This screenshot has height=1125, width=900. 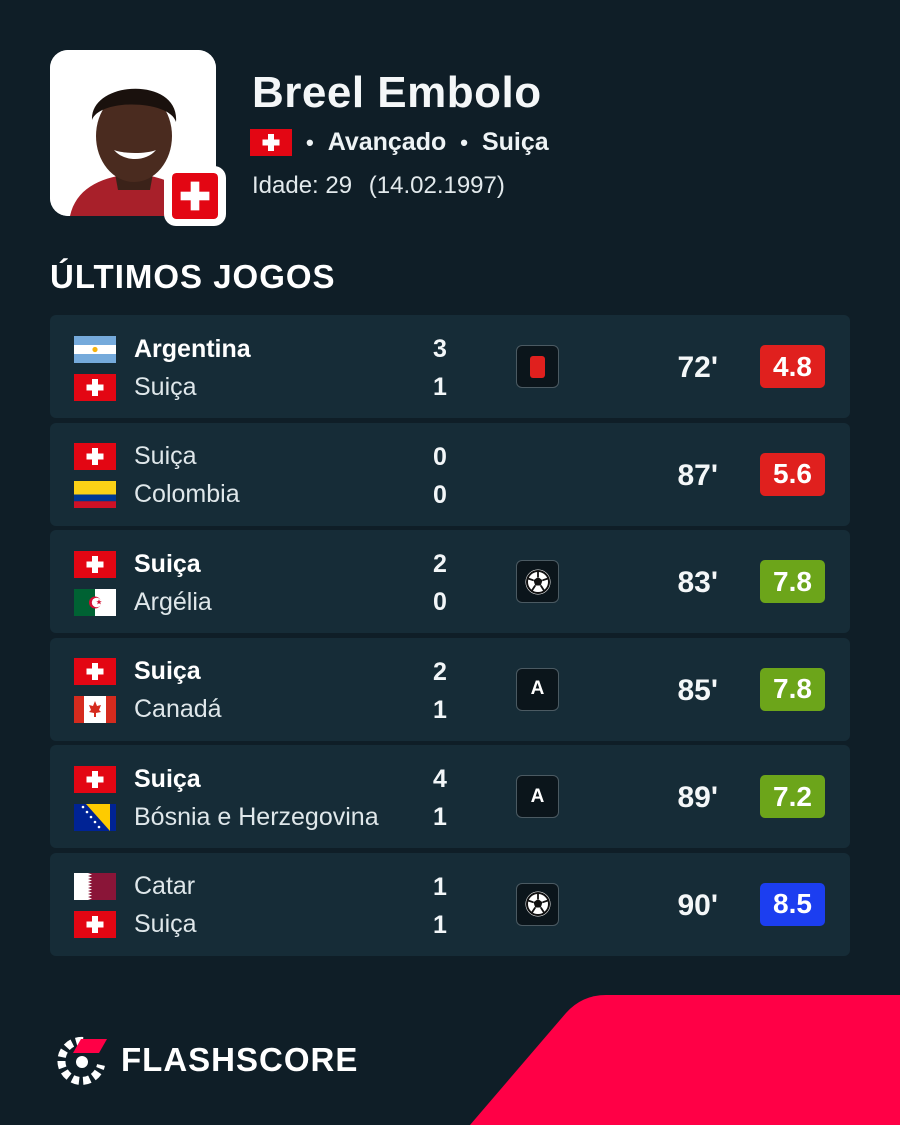 What do you see at coordinates (240, 1059) in the screenshot?
I see `brand-name: FLASHSCORE` at bounding box center [240, 1059].